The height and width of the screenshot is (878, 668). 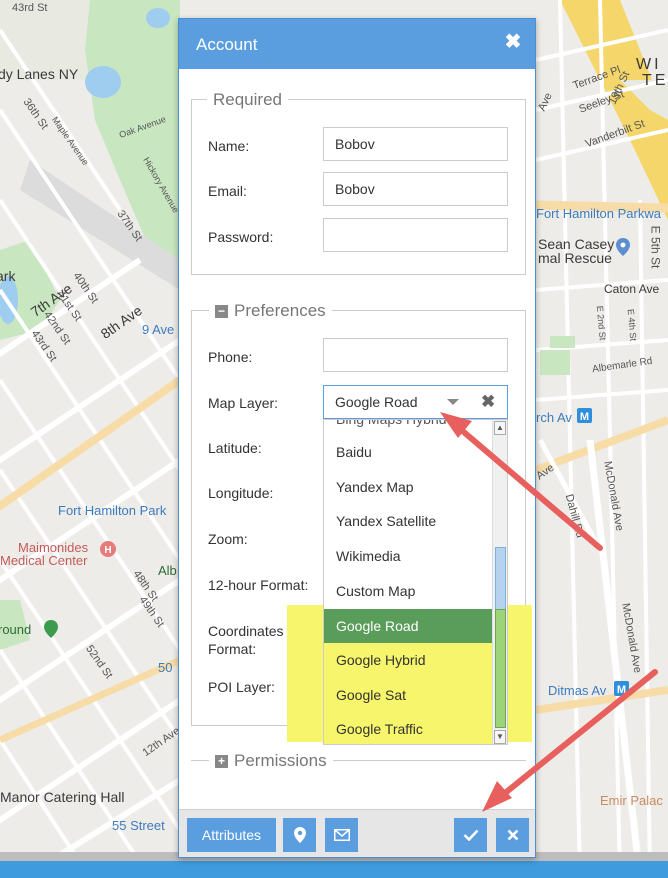 What do you see at coordinates (246, 631) in the screenshot?
I see `coordinates-format-label: Coordinates` at bounding box center [246, 631].